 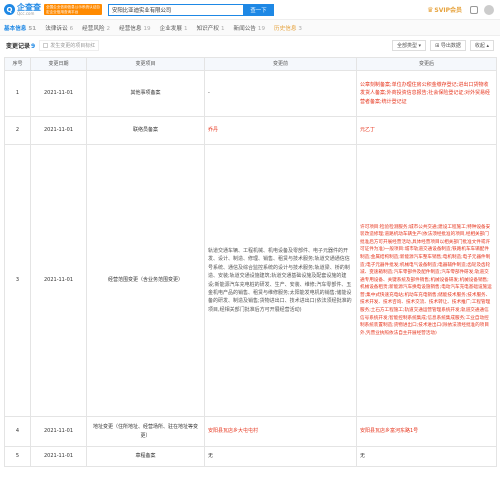 What do you see at coordinates (17, 130) in the screenshot?
I see `row-no: 2` at bounding box center [17, 130].